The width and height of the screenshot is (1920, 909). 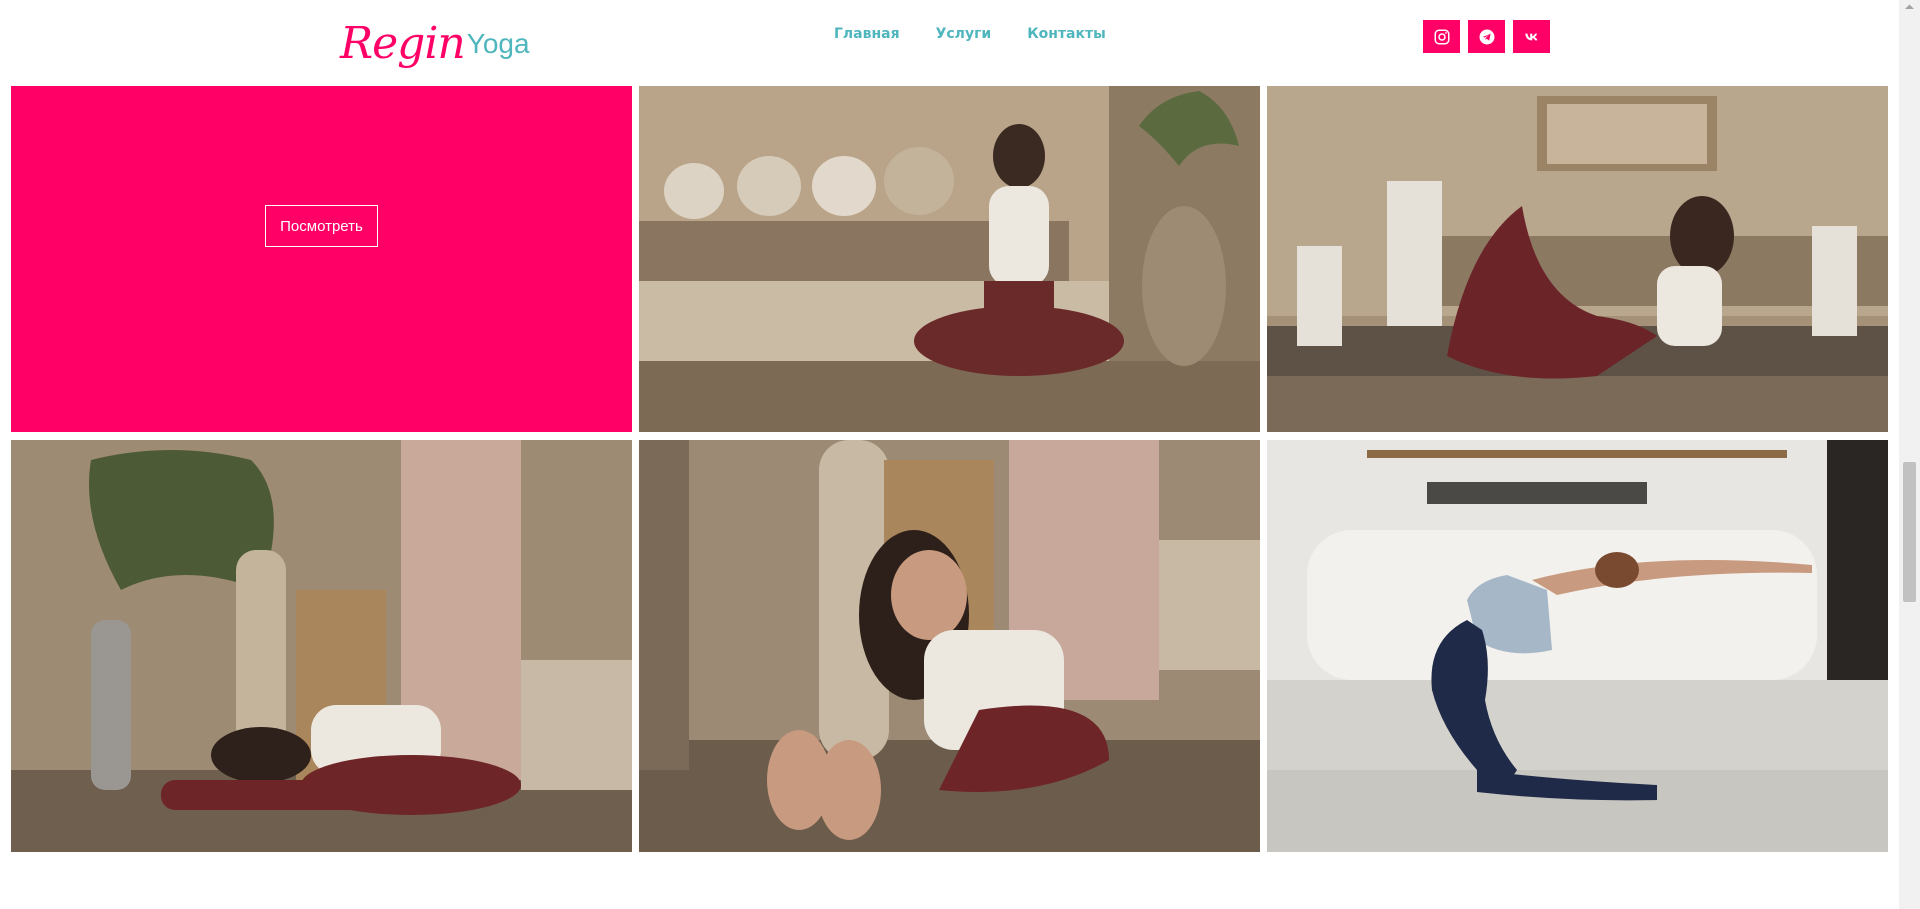 I want to click on site-logo: Regin Yoga, so click(x=435, y=38).